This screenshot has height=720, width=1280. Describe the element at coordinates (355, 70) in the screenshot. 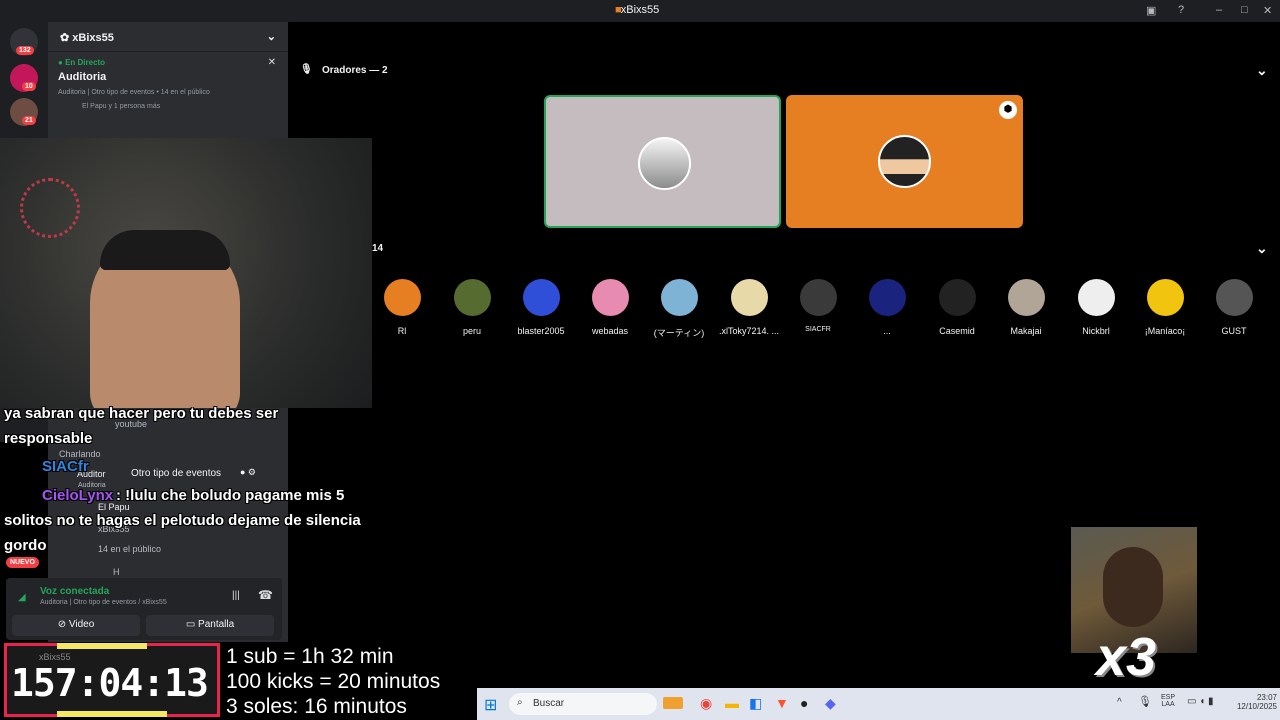

I see `speakers-header: Oradores — 2` at that location.